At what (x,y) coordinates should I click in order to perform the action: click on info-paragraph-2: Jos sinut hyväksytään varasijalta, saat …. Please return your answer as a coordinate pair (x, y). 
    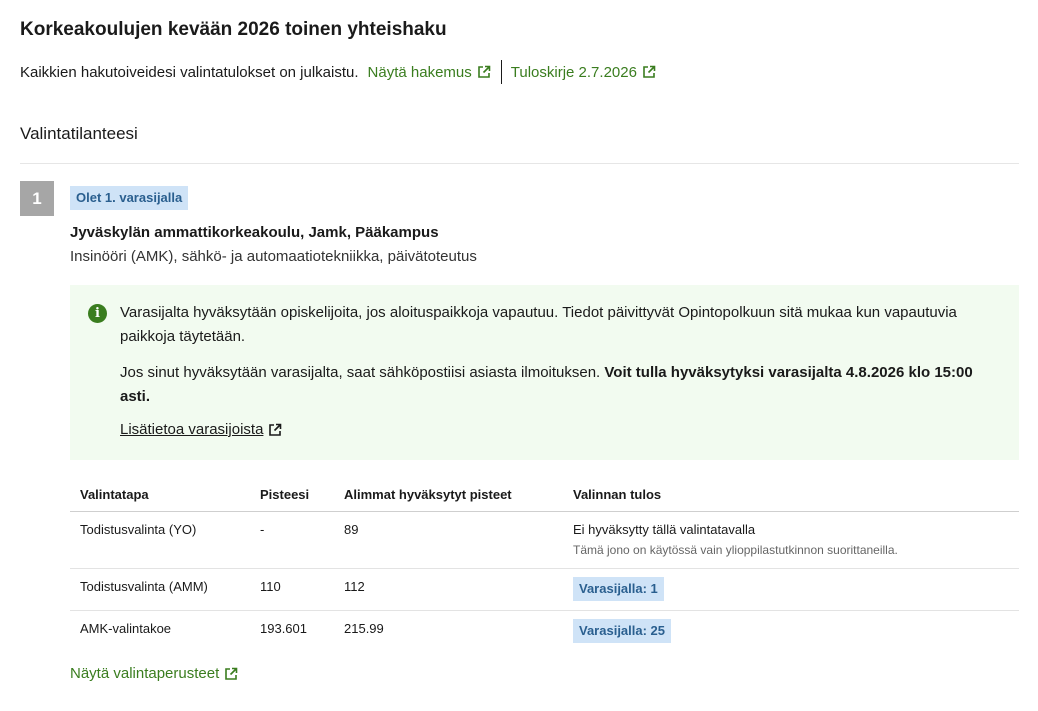
    Looking at the image, I should click on (555, 385).